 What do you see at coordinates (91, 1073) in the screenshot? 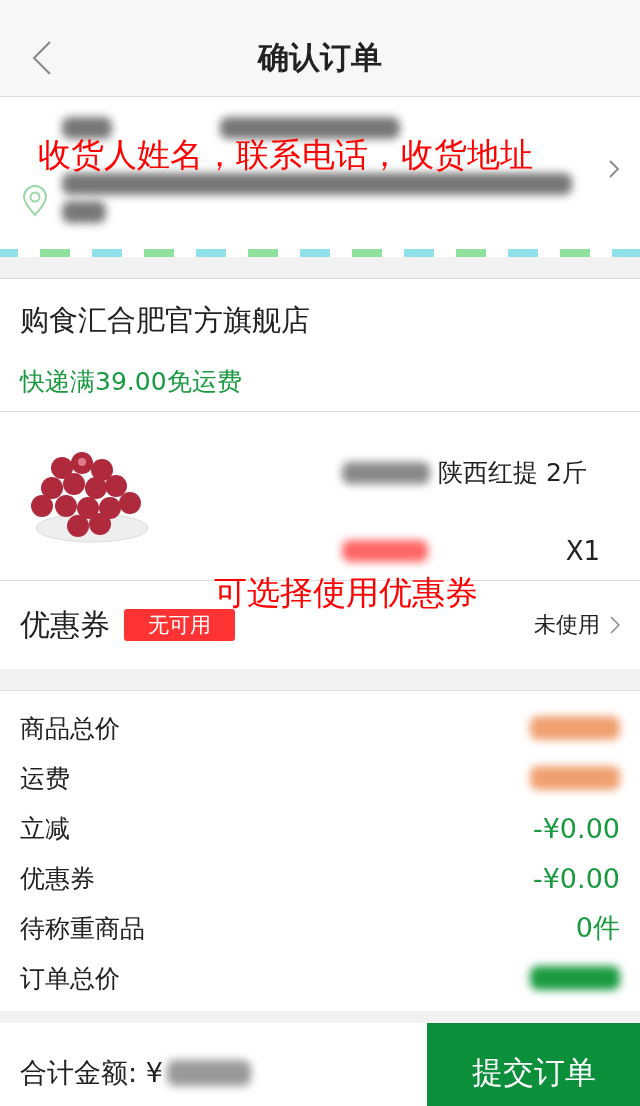
I see `total-label: 合计金额: ¥` at bounding box center [91, 1073].